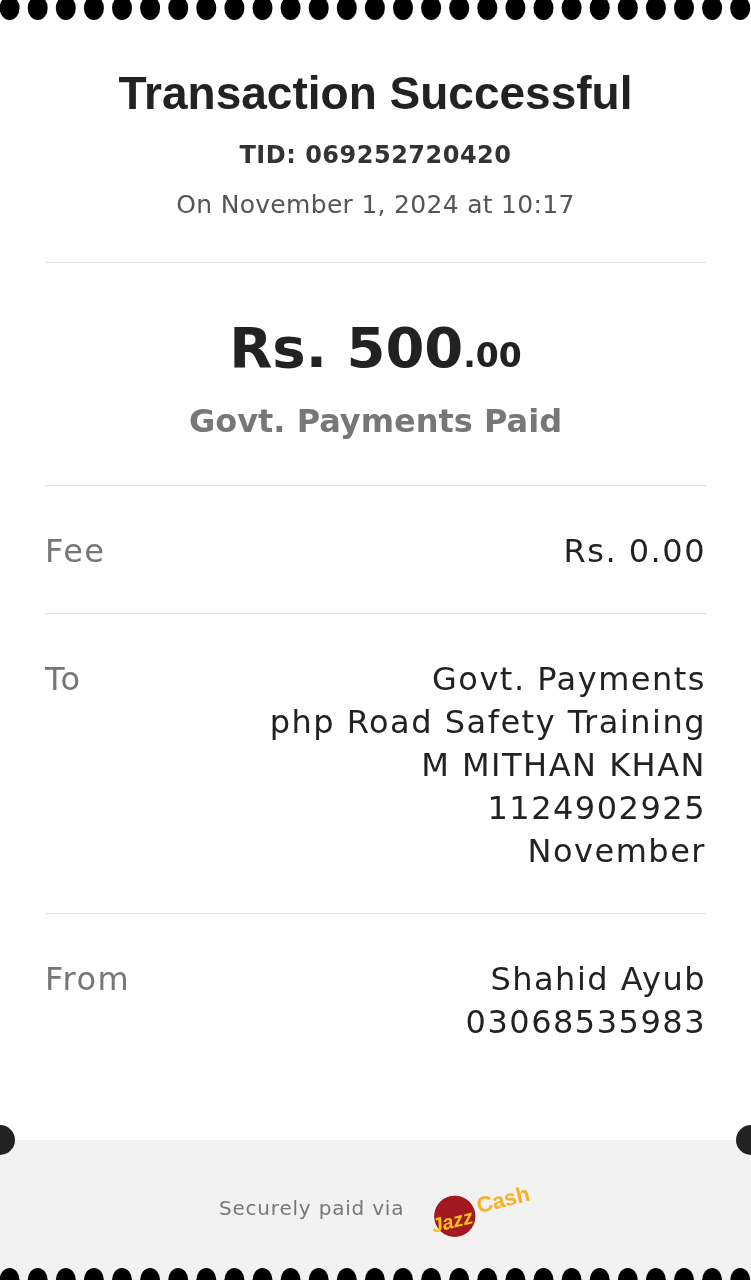  Describe the element at coordinates (596, 808) in the screenshot. I see `detail-value: 1124902925` at that location.